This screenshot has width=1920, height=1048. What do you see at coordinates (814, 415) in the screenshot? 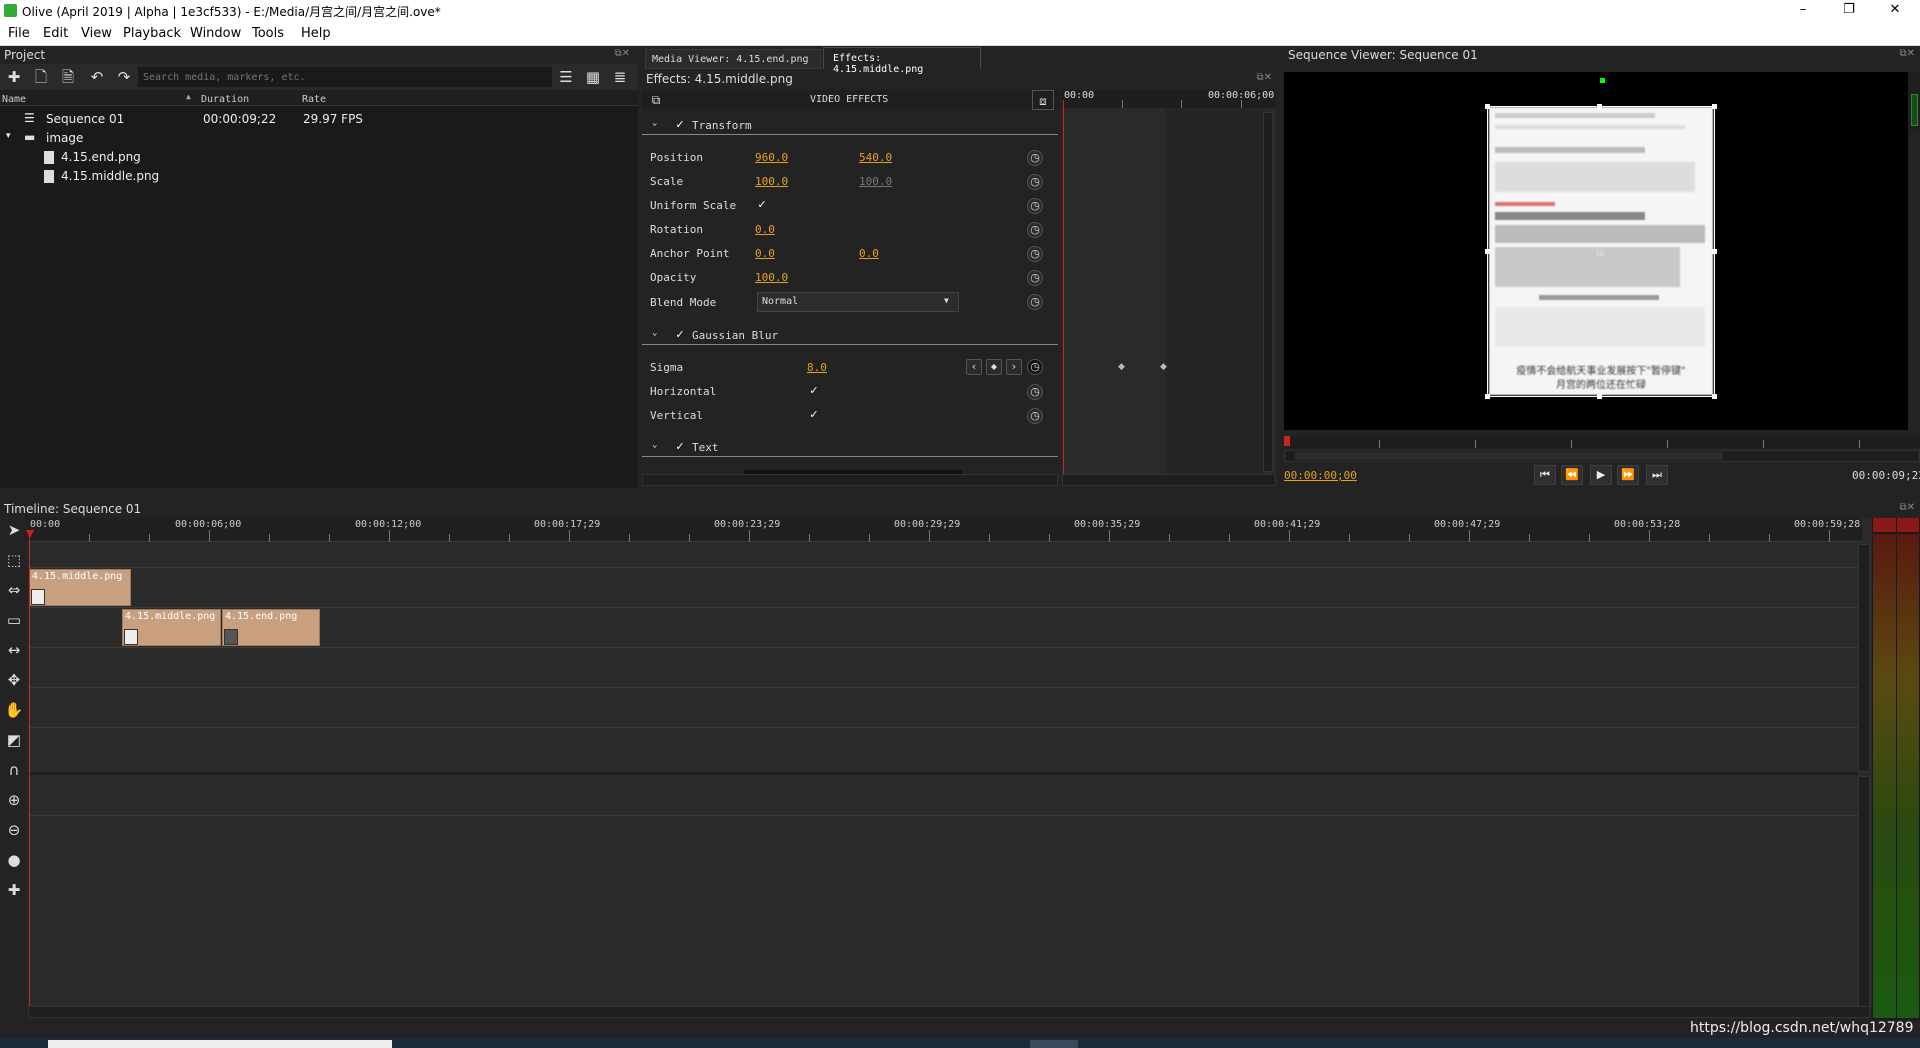
I see `vertical-checkbox: ✓` at bounding box center [814, 415].